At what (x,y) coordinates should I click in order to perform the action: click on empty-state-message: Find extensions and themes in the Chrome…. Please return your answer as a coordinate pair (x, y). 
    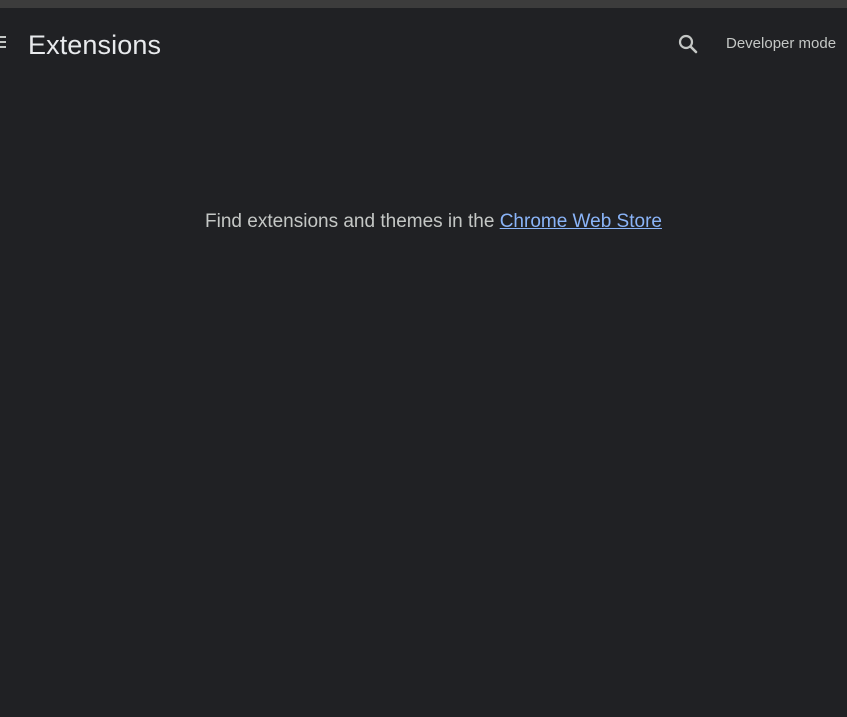
    Looking at the image, I should click on (423, 222).